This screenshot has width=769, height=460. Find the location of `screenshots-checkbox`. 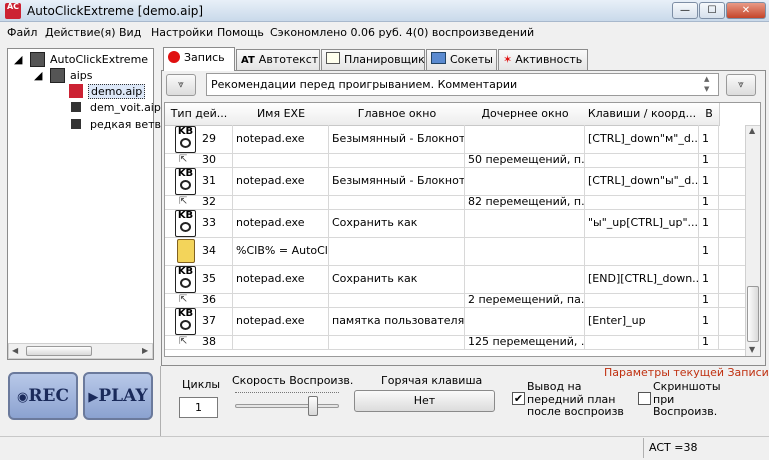

screenshots-checkbox is located at coordinates (644, 398).